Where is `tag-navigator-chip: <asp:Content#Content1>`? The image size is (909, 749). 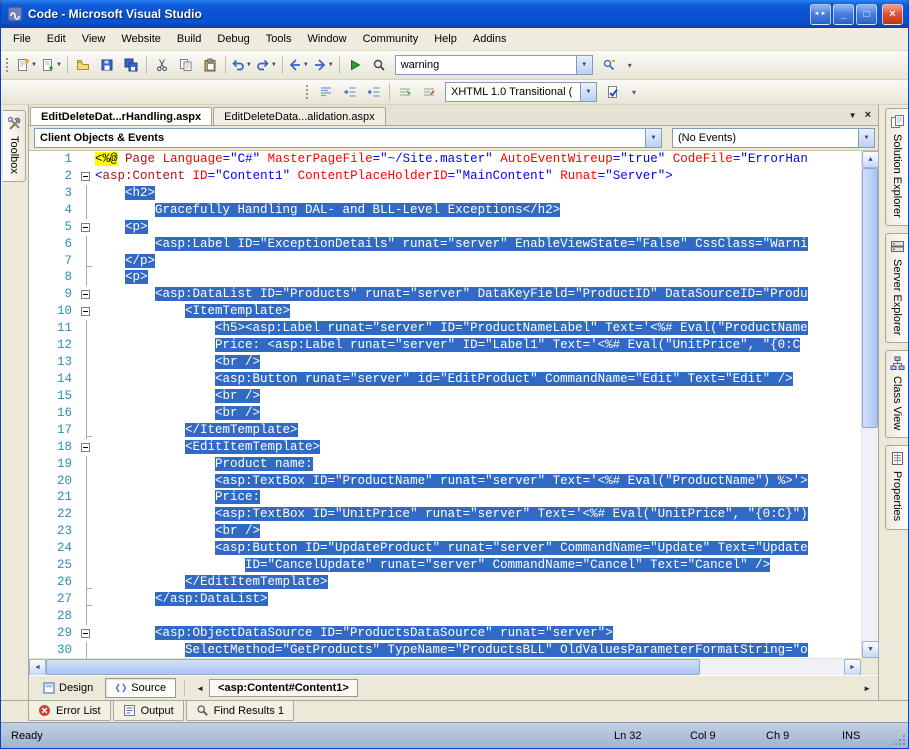
tag-navigator-chip: <asp:Content#Content1> is located at coordinates (283, 688).